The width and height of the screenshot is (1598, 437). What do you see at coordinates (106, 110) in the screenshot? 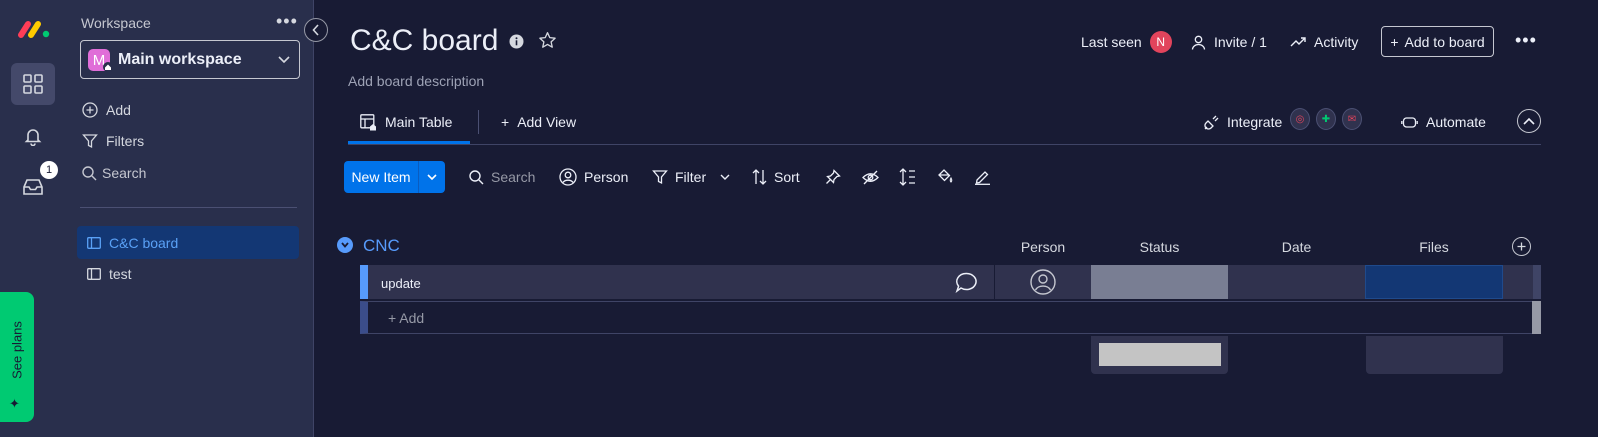
I see `sidebar-add-button: Add` at bounding box center [106, 110].